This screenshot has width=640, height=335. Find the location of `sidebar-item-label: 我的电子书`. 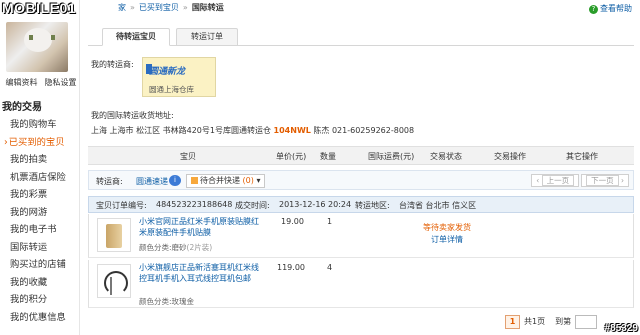

sidebar-item-label: 我的电子书 is located at coordinates (33, 229).